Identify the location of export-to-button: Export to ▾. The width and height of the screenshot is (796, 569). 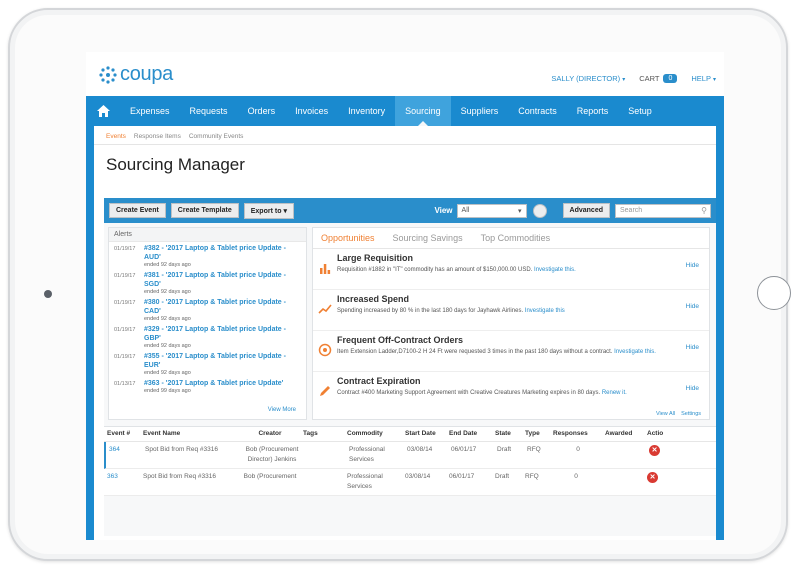
(268, 210).